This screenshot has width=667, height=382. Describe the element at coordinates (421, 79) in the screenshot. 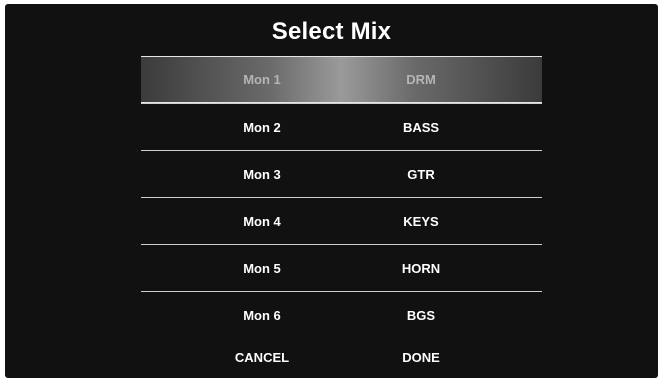

I see `mix-name-label: DRM` at that location.